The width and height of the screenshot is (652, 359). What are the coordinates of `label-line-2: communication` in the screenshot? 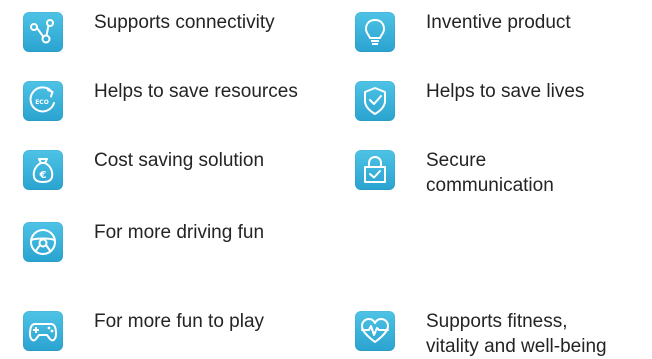 It's located at (490, 185).